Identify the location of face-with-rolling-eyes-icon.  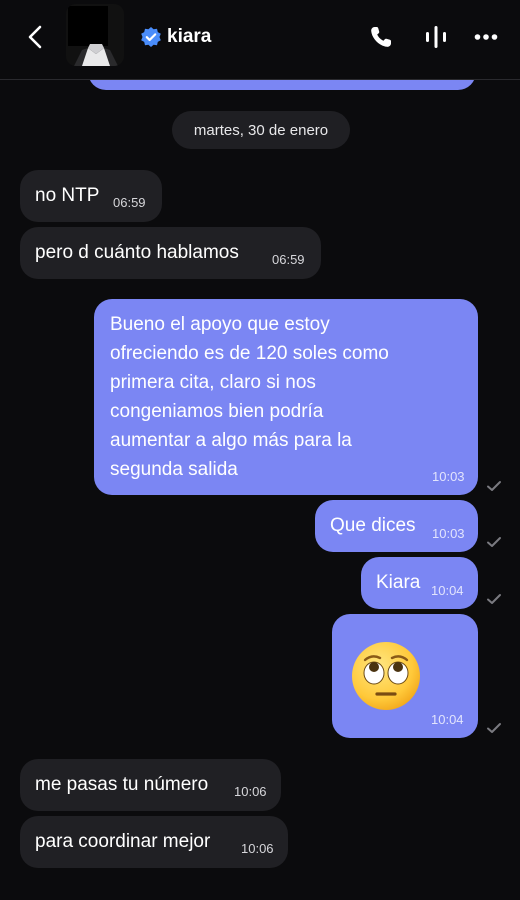
(386, 676).